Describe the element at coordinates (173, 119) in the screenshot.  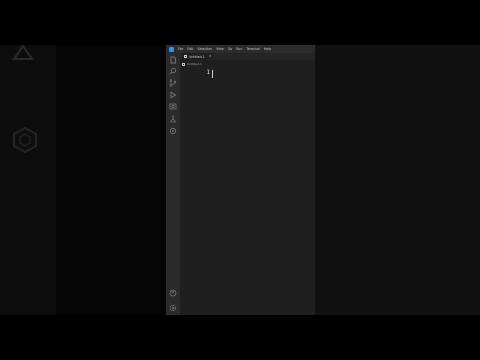
I see `testing-icon` at that location.